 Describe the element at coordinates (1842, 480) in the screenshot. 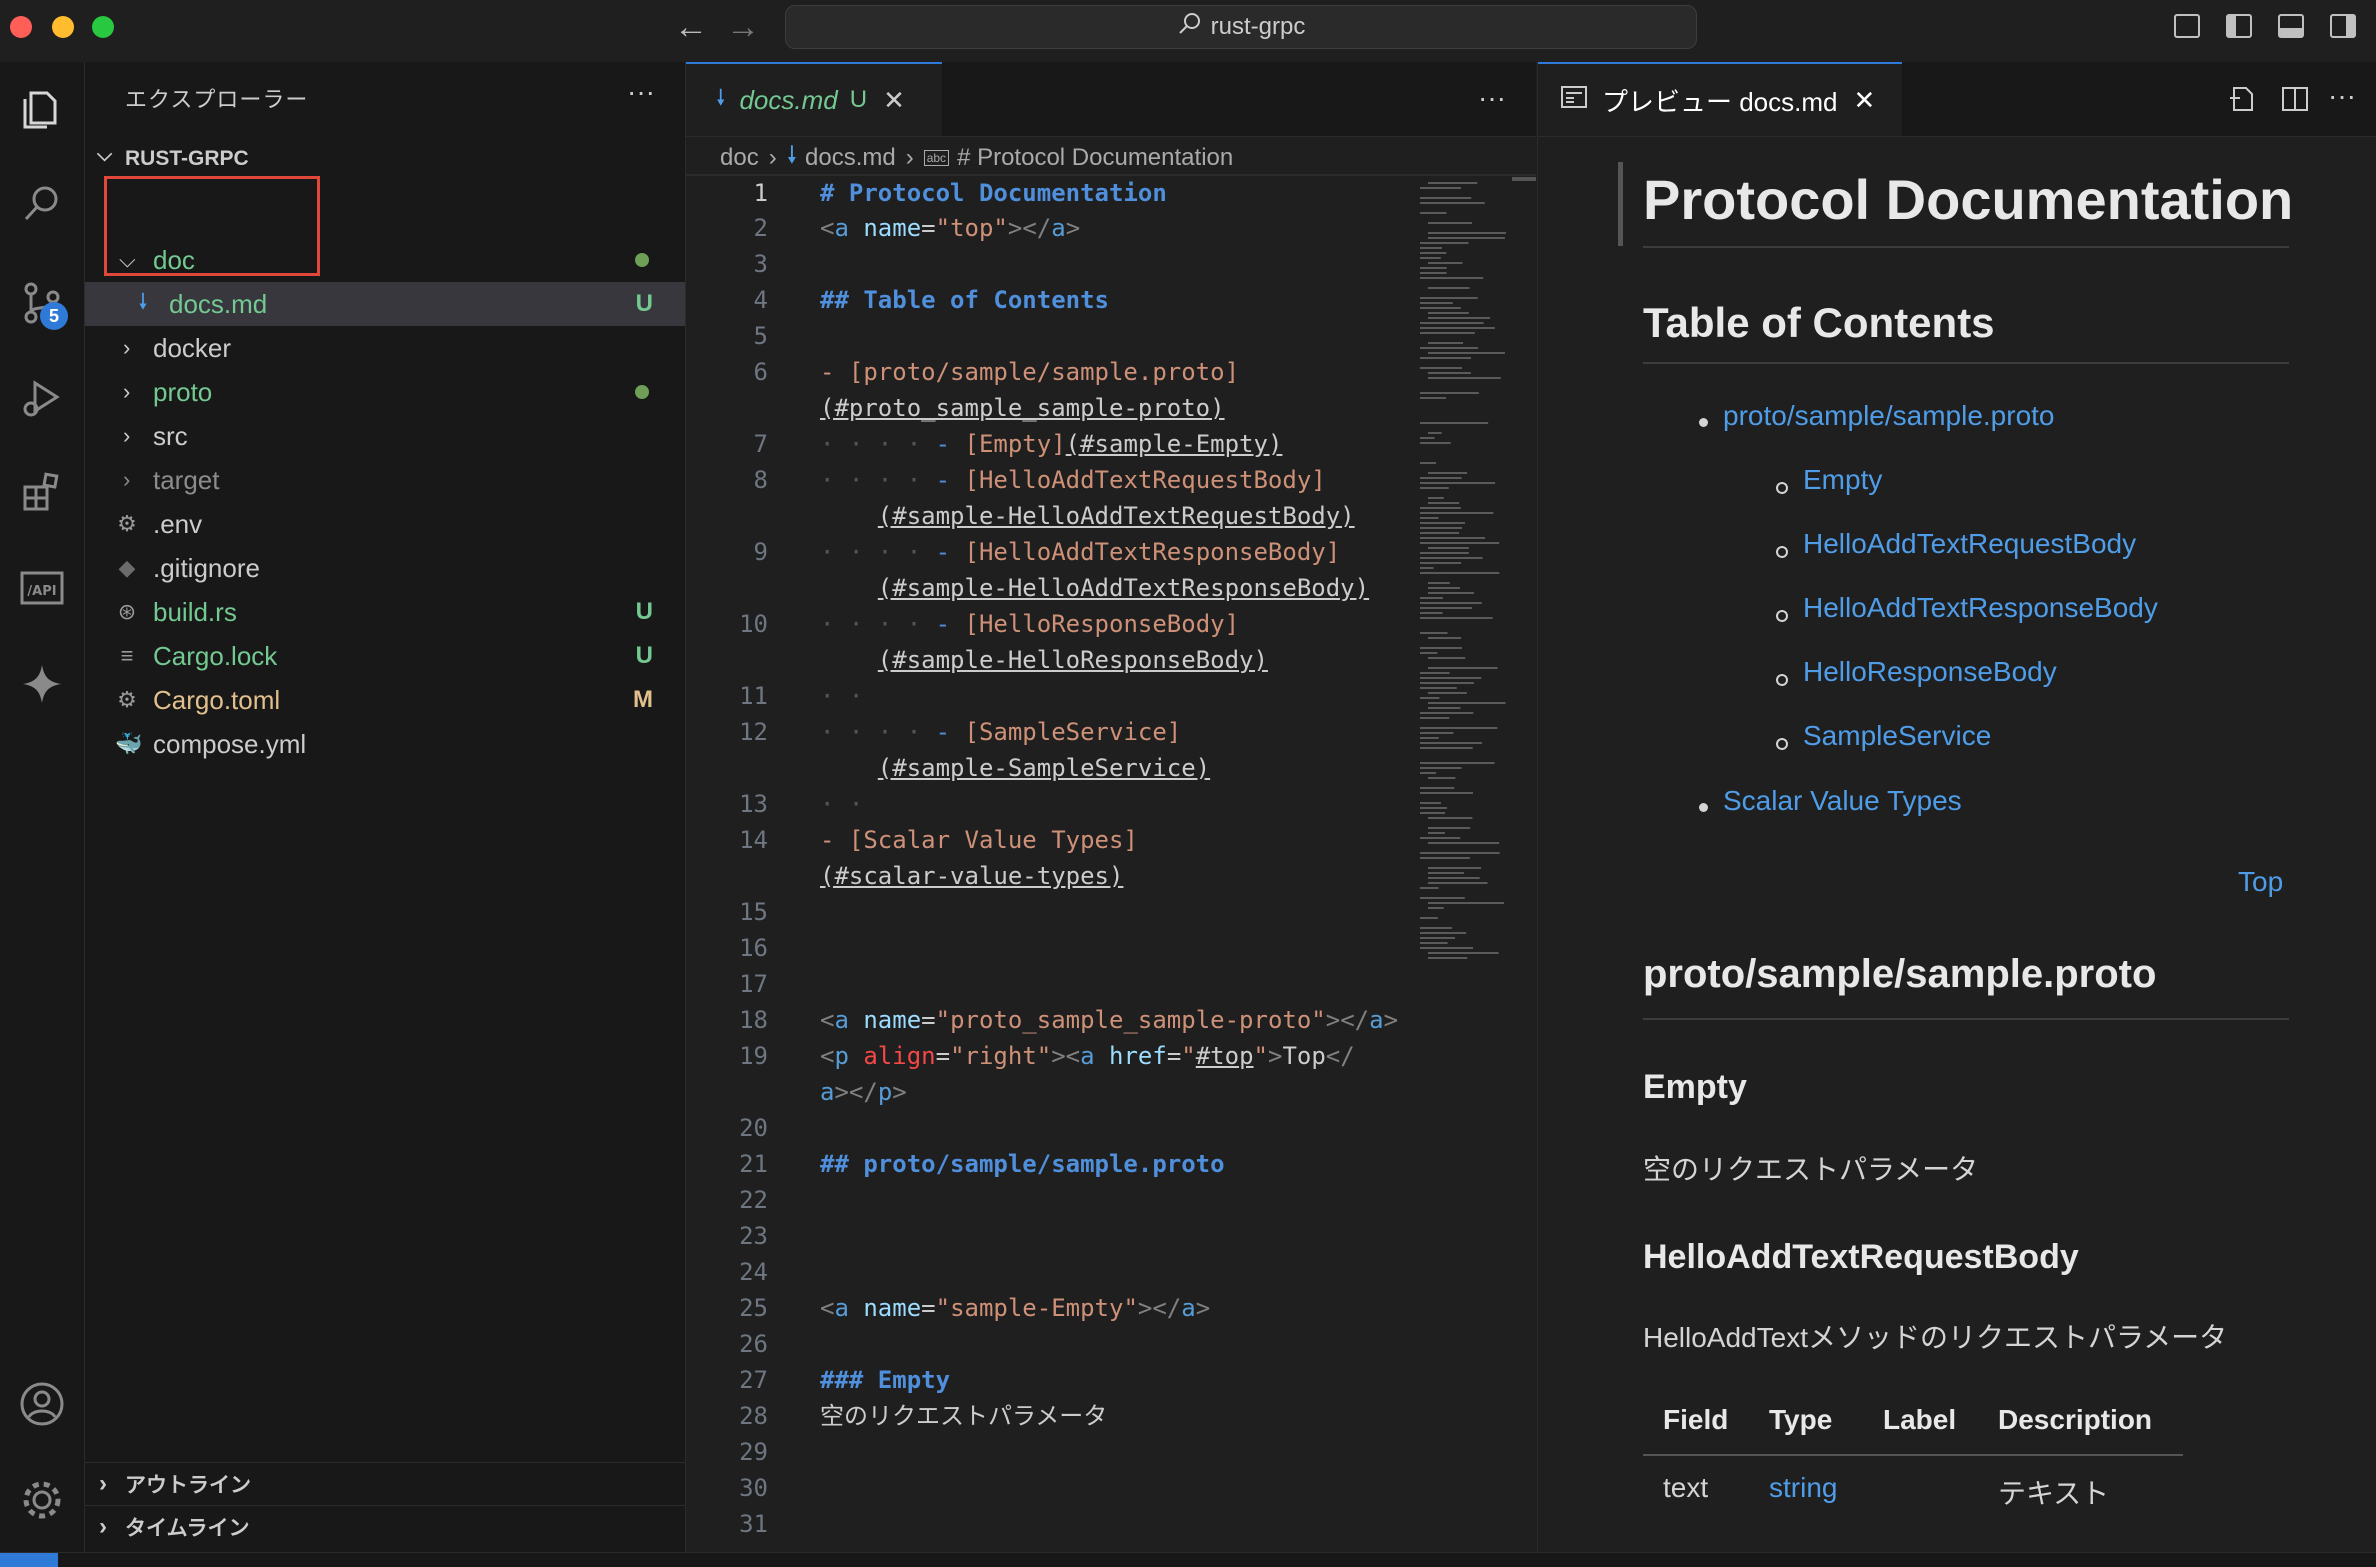

I see `toc-link-empty: Empty` at that location.